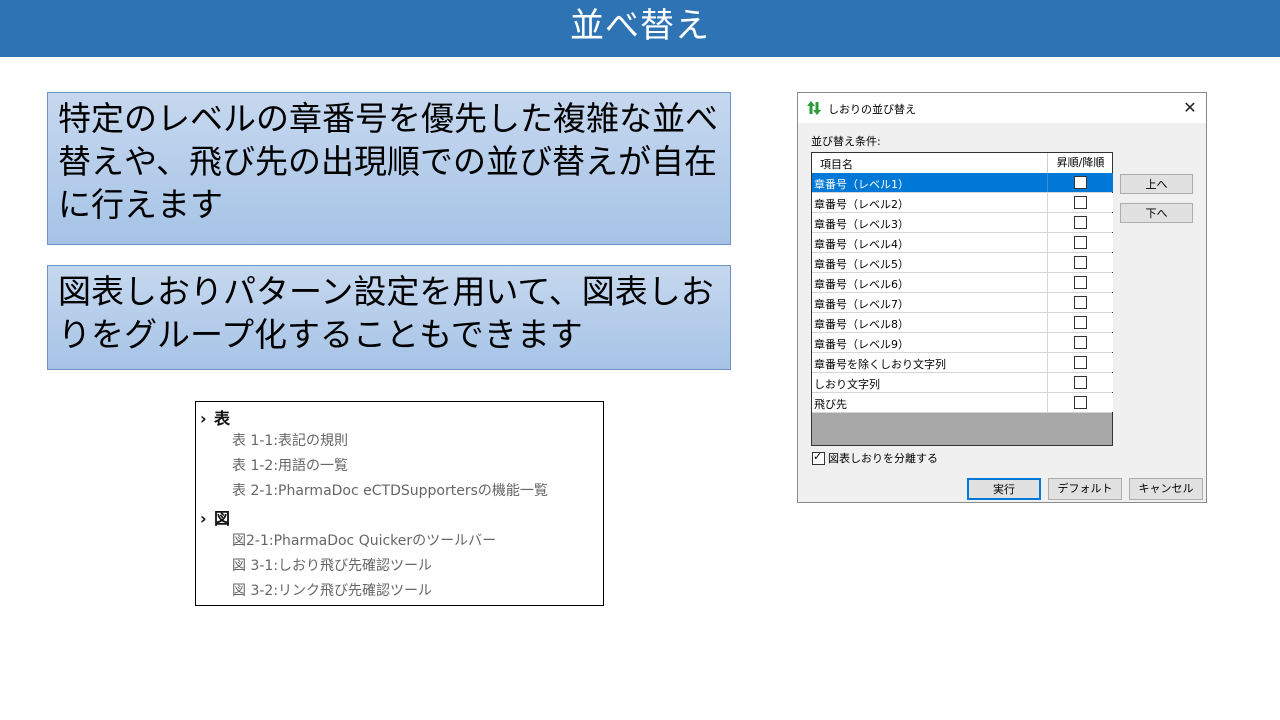 The height and width of the screenshot is (720, 1280). I want to click on row-label: 章番号（レベル4）, so click(861, 244).